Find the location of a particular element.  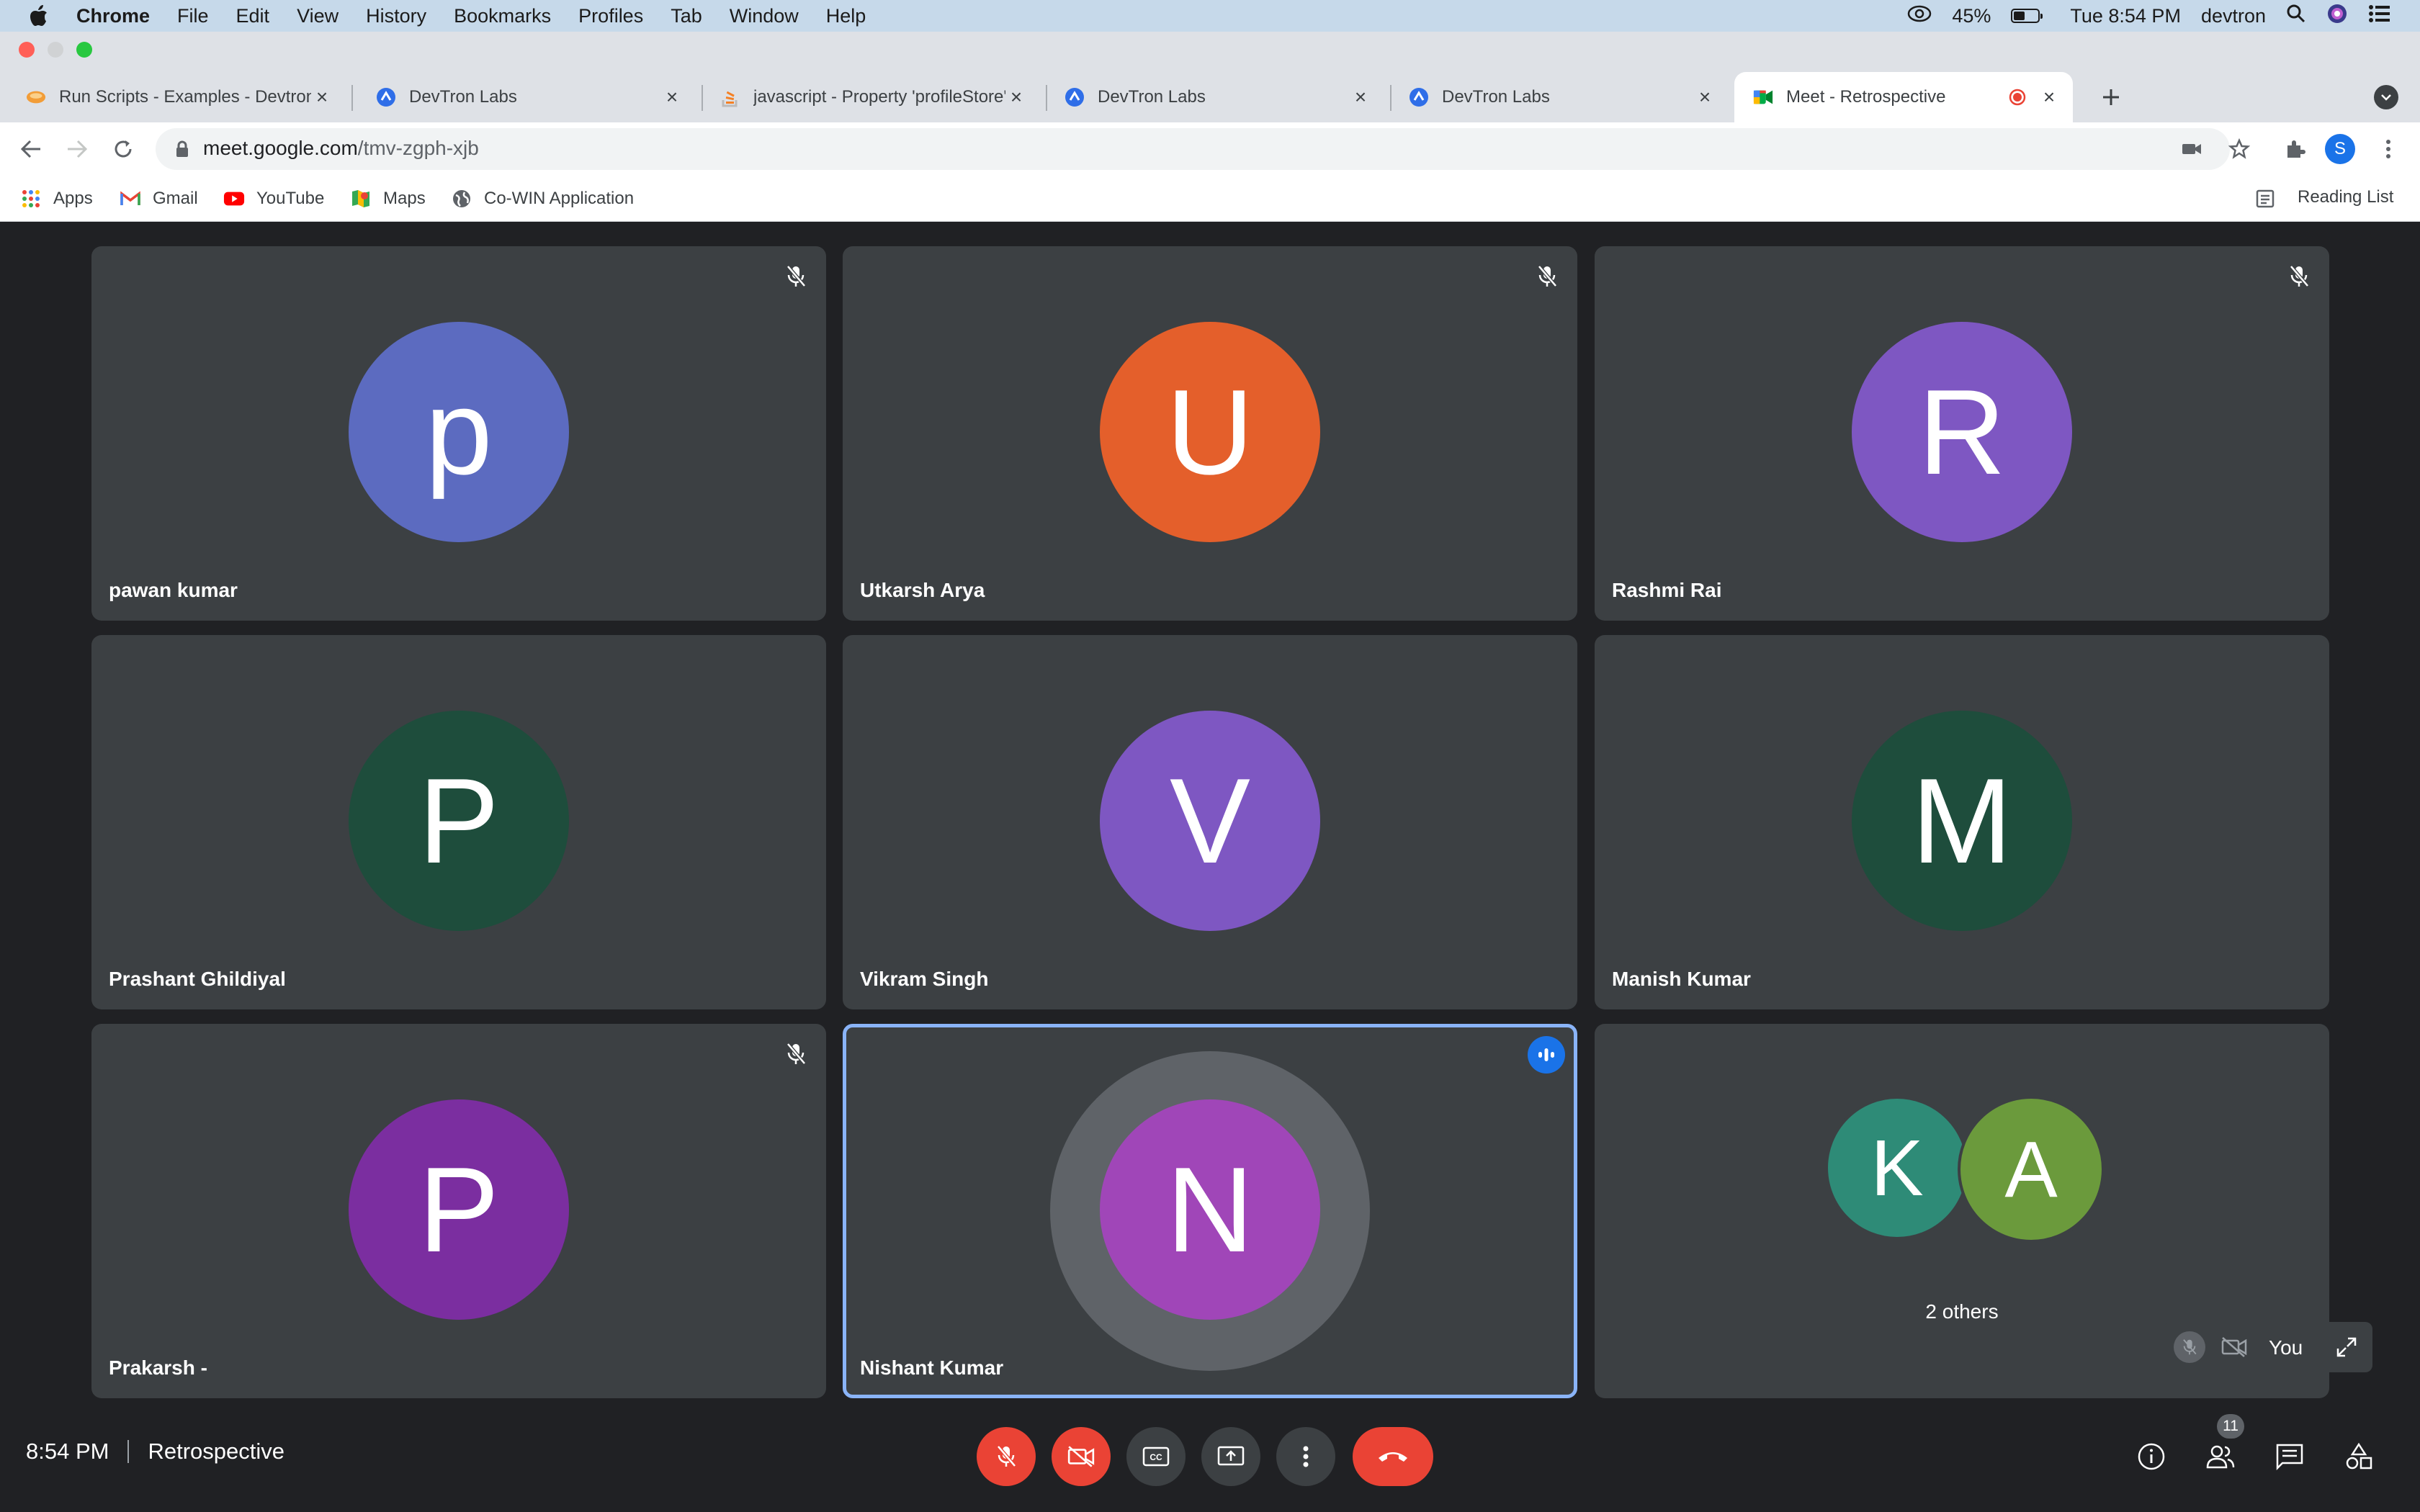

menu-edit: Edit is located at coordinates (253, 16).